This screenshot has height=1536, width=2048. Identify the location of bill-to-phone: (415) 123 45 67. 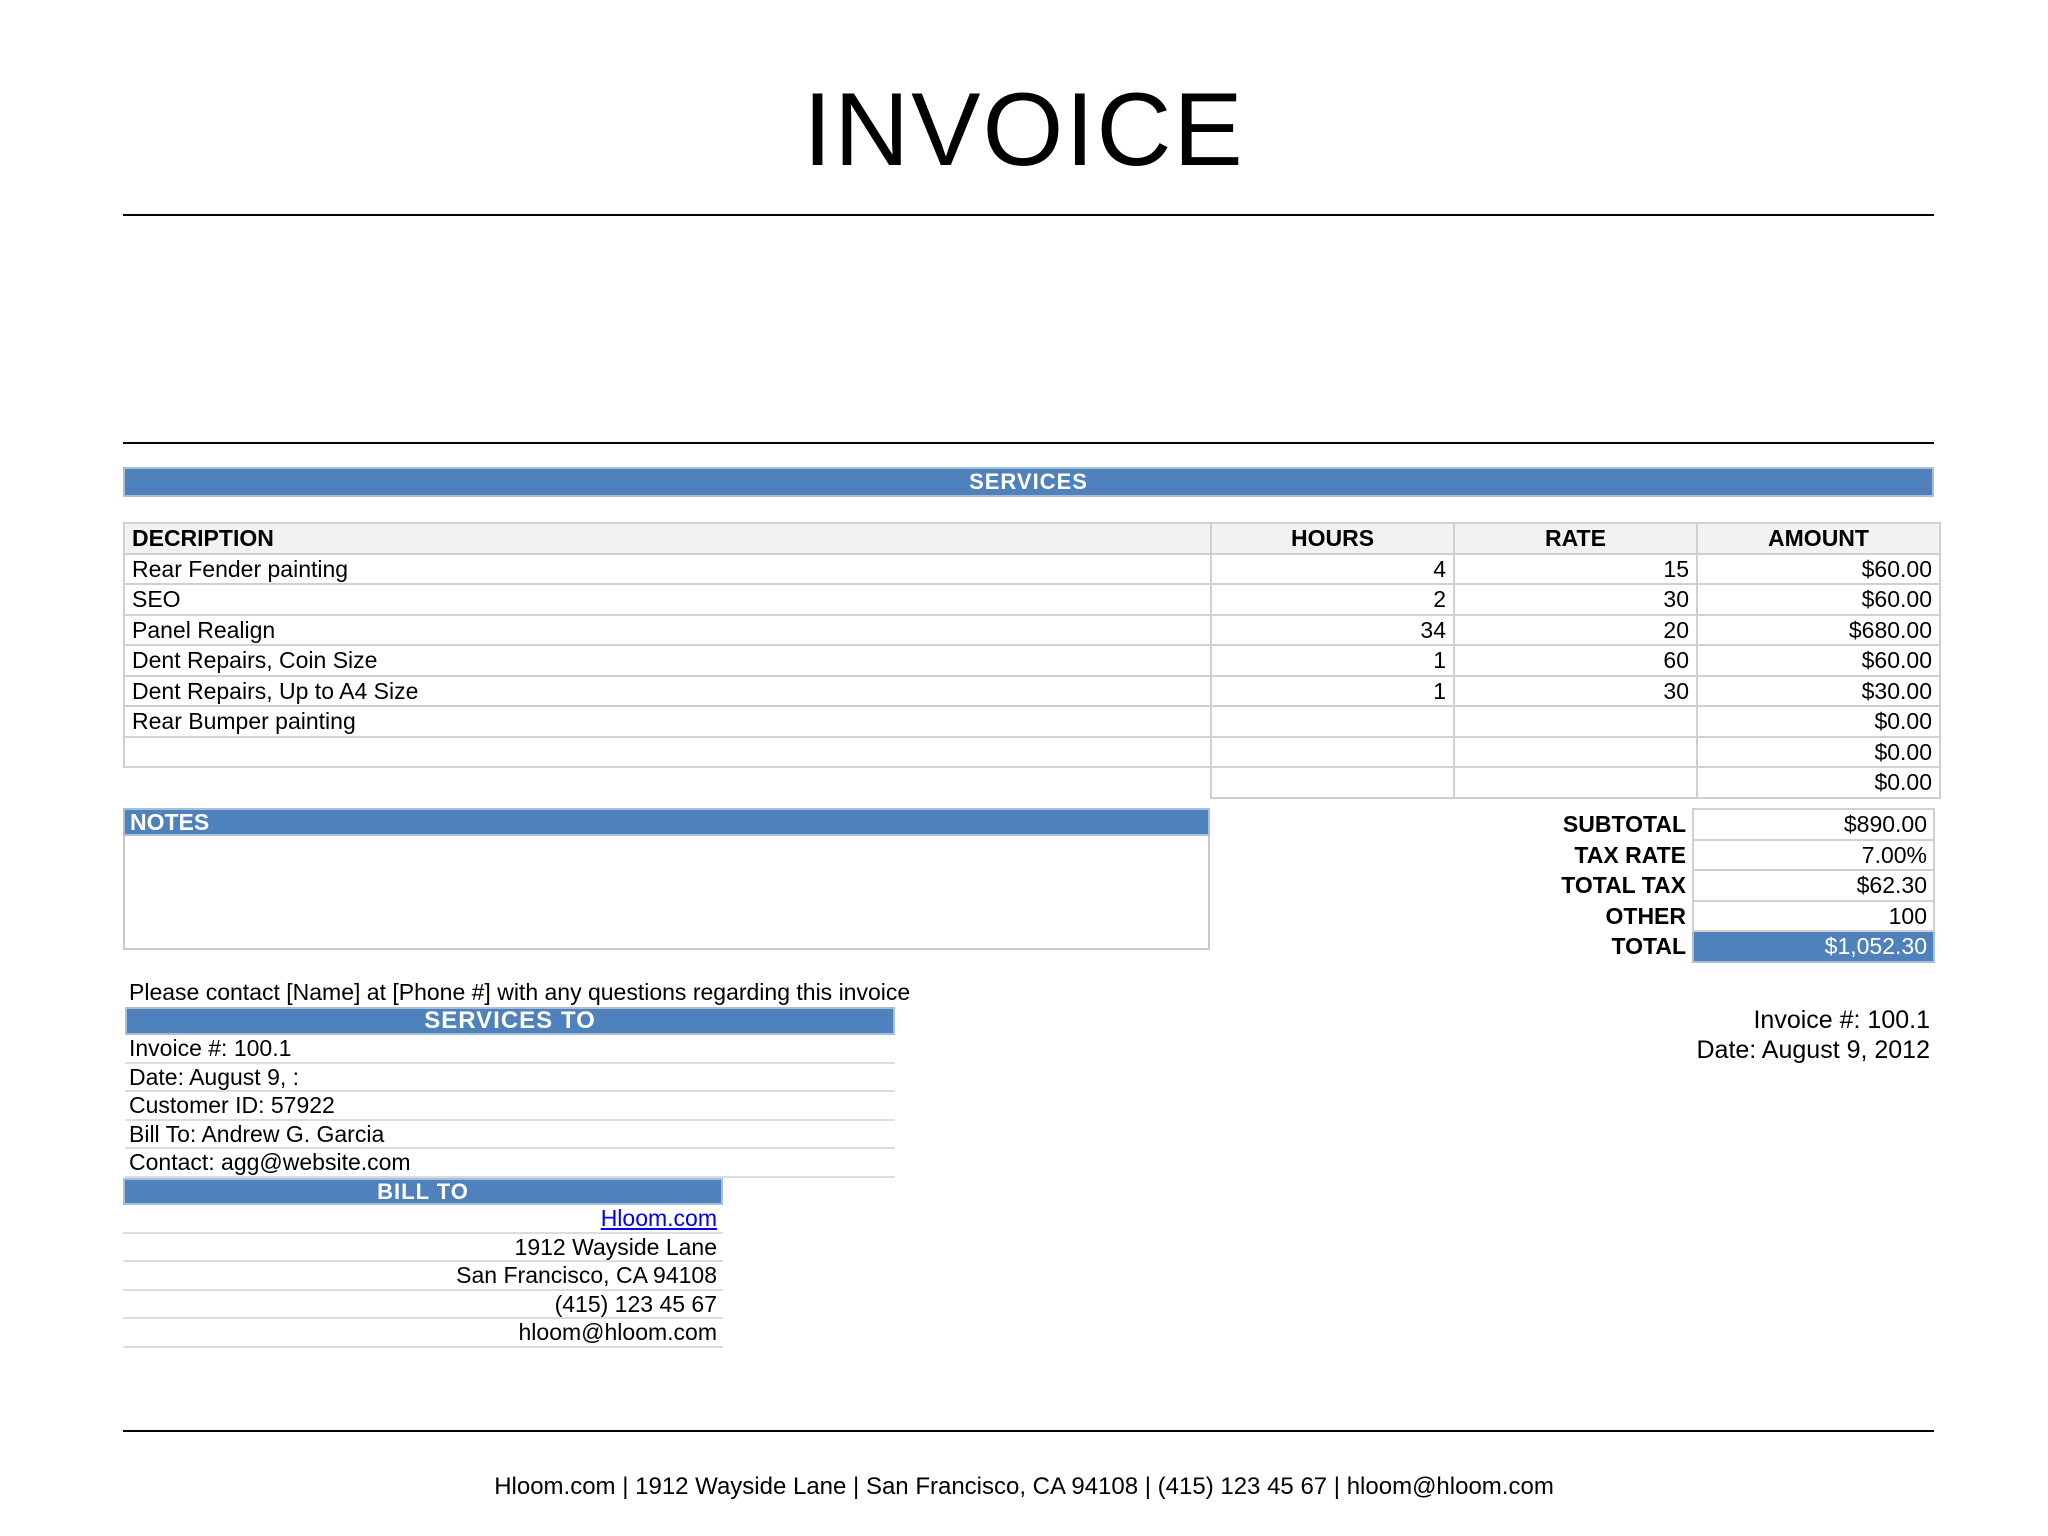
(423, 1305).